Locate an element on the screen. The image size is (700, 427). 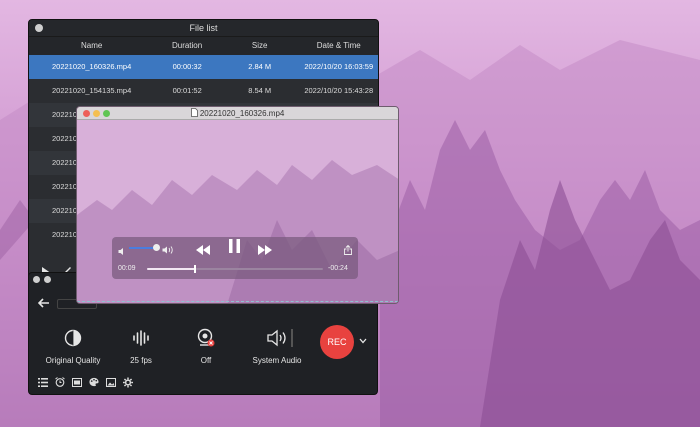
share-icon is located at coordinates (348, 251).